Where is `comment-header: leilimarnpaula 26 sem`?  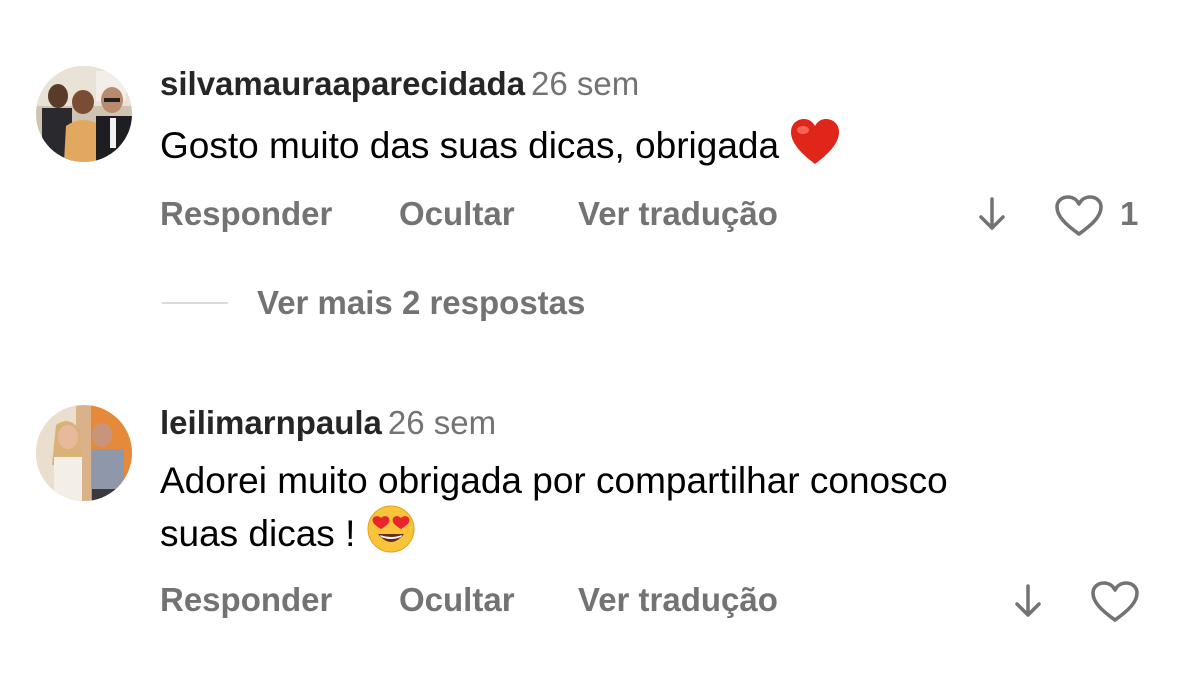 comment-header: leilimarnpaula 26 sem is located at coordinates (328, 423).